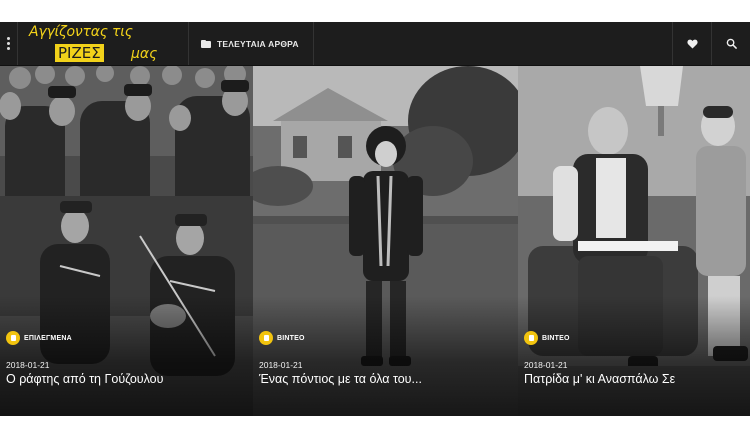 The image size is (750, 439). I want to click on article-title: Πατρίδα μ' κι Ανασπάλω Σε, so click(599, 379).